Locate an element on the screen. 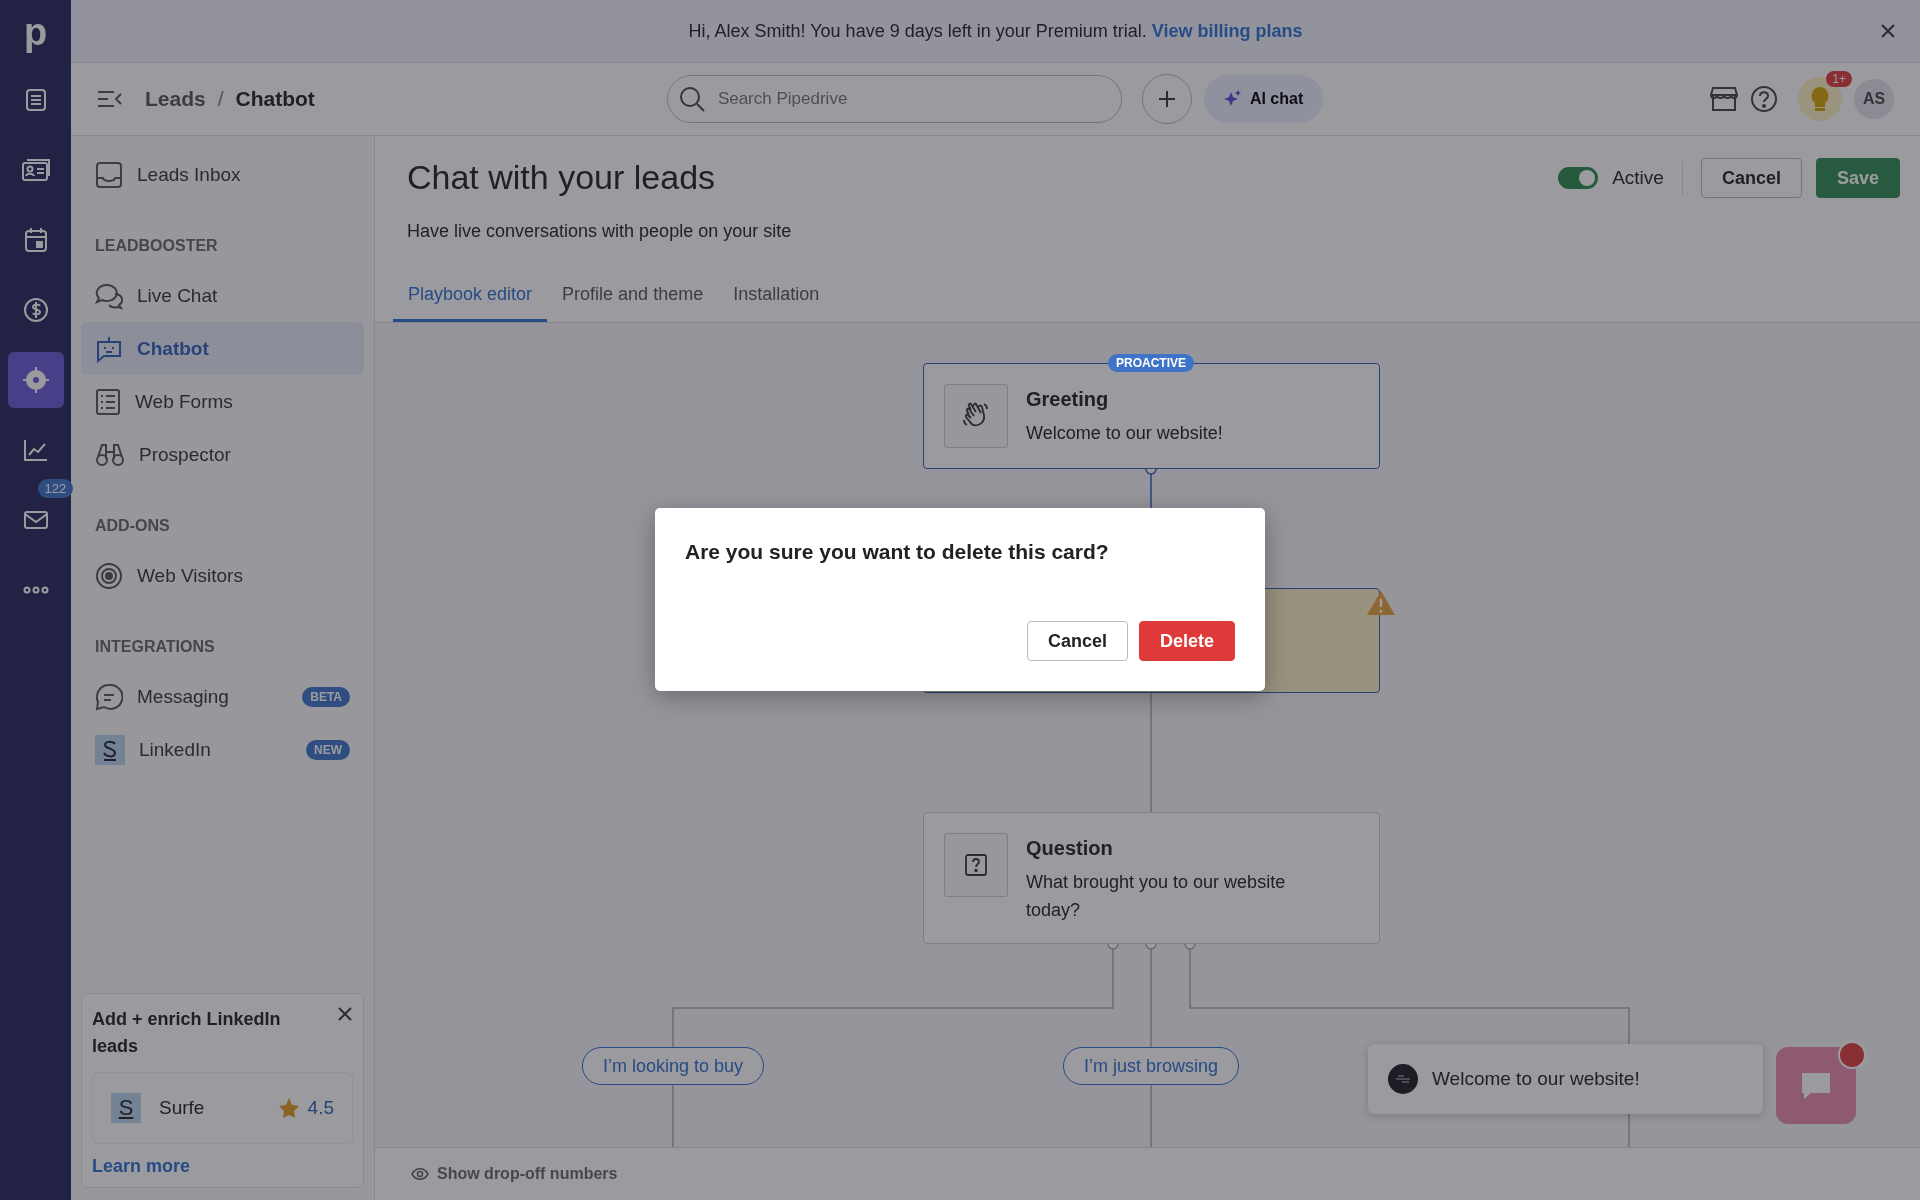  contact-card-icon is located at coordinates (35, 170).